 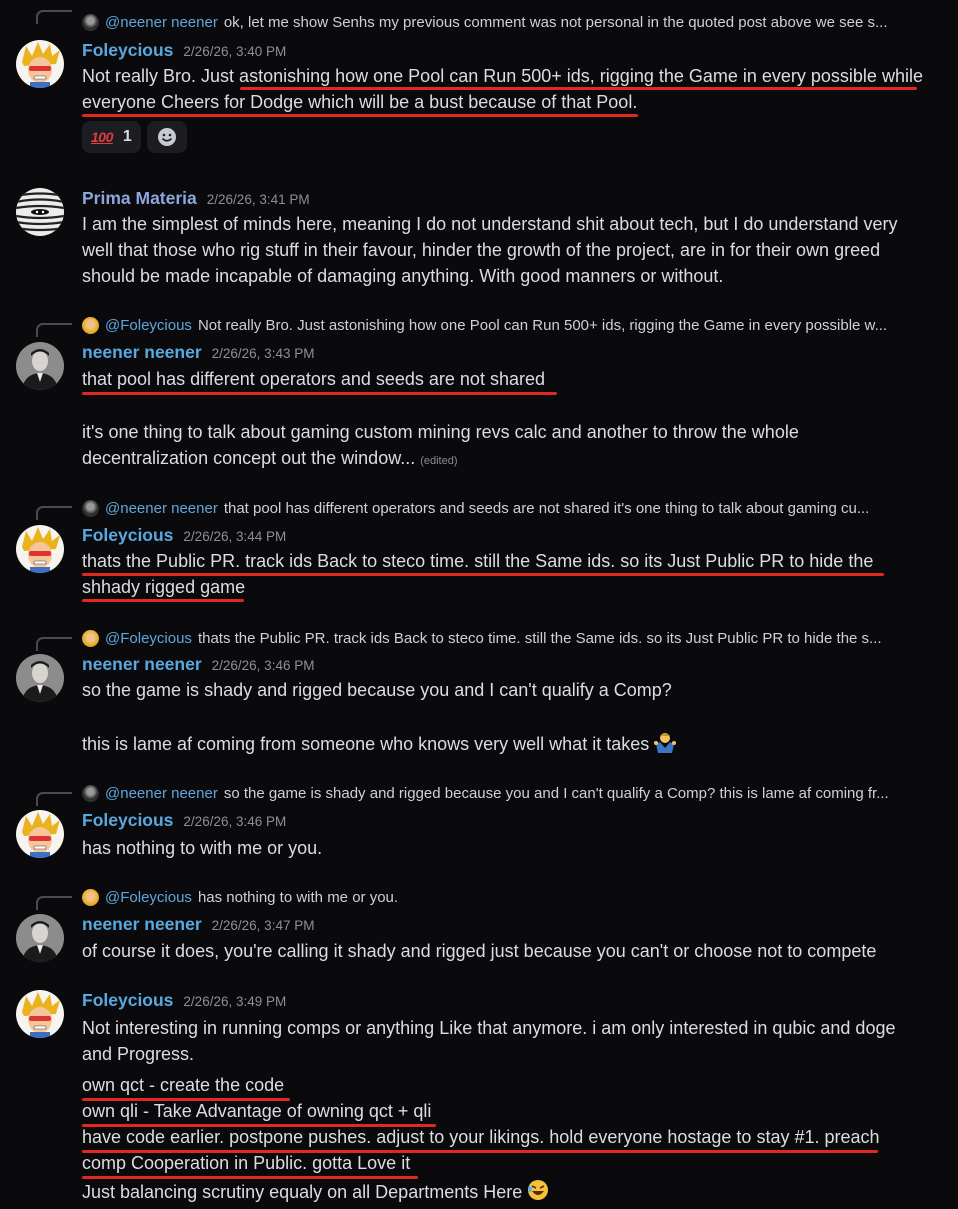 What do you see at coordinates (298, 897) in the screenshot?
I see `reply-text: has nothing to with me or you.` at bounding box center [298, 897].